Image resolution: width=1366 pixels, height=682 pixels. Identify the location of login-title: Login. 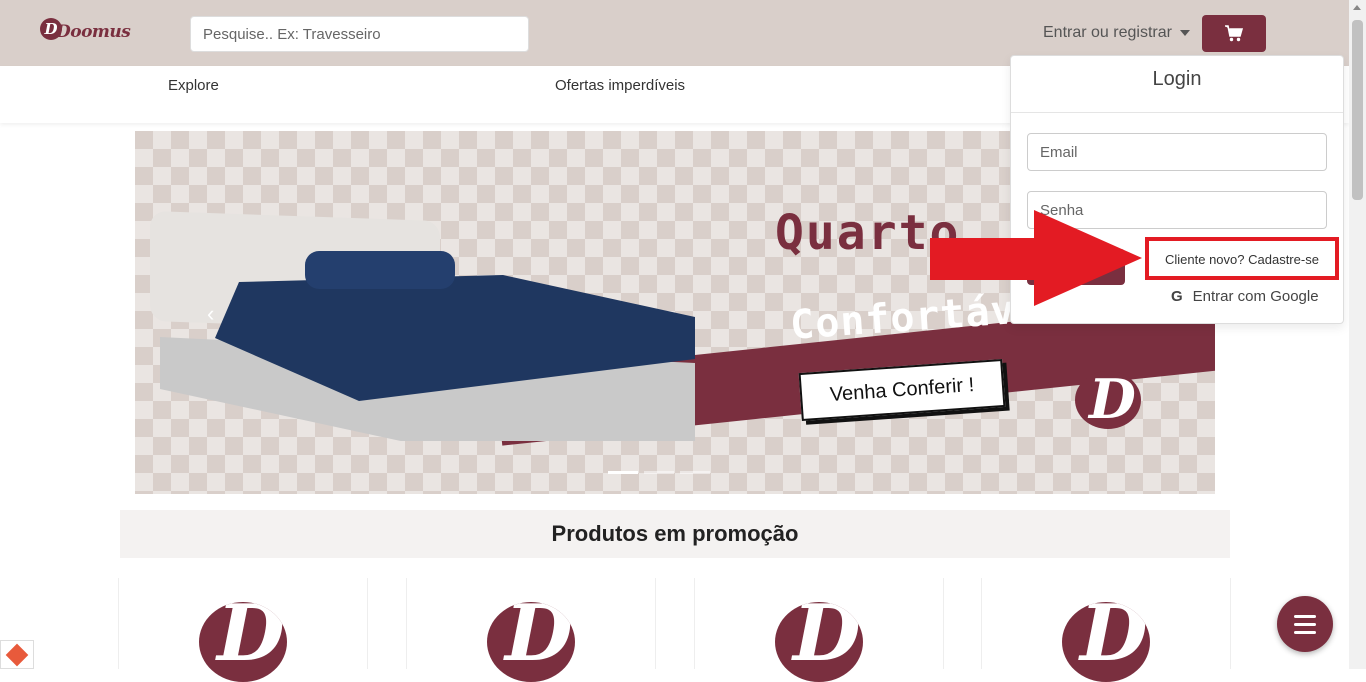
(1177, 79).